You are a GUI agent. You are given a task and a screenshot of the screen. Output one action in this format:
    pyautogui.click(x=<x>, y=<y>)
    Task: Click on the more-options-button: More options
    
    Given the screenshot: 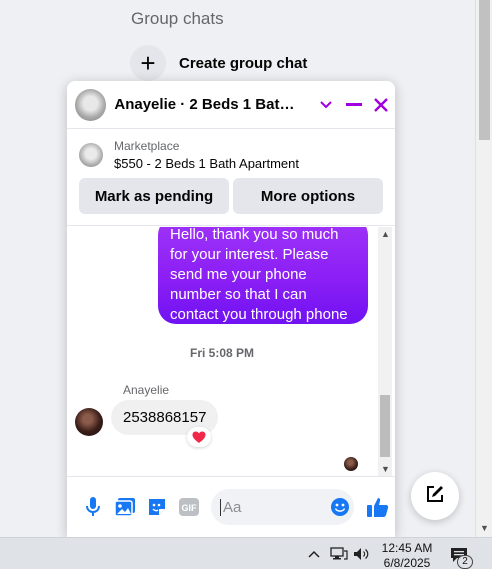 What is the action you would take?
    pyautogui.click(x=308, y=196)
    